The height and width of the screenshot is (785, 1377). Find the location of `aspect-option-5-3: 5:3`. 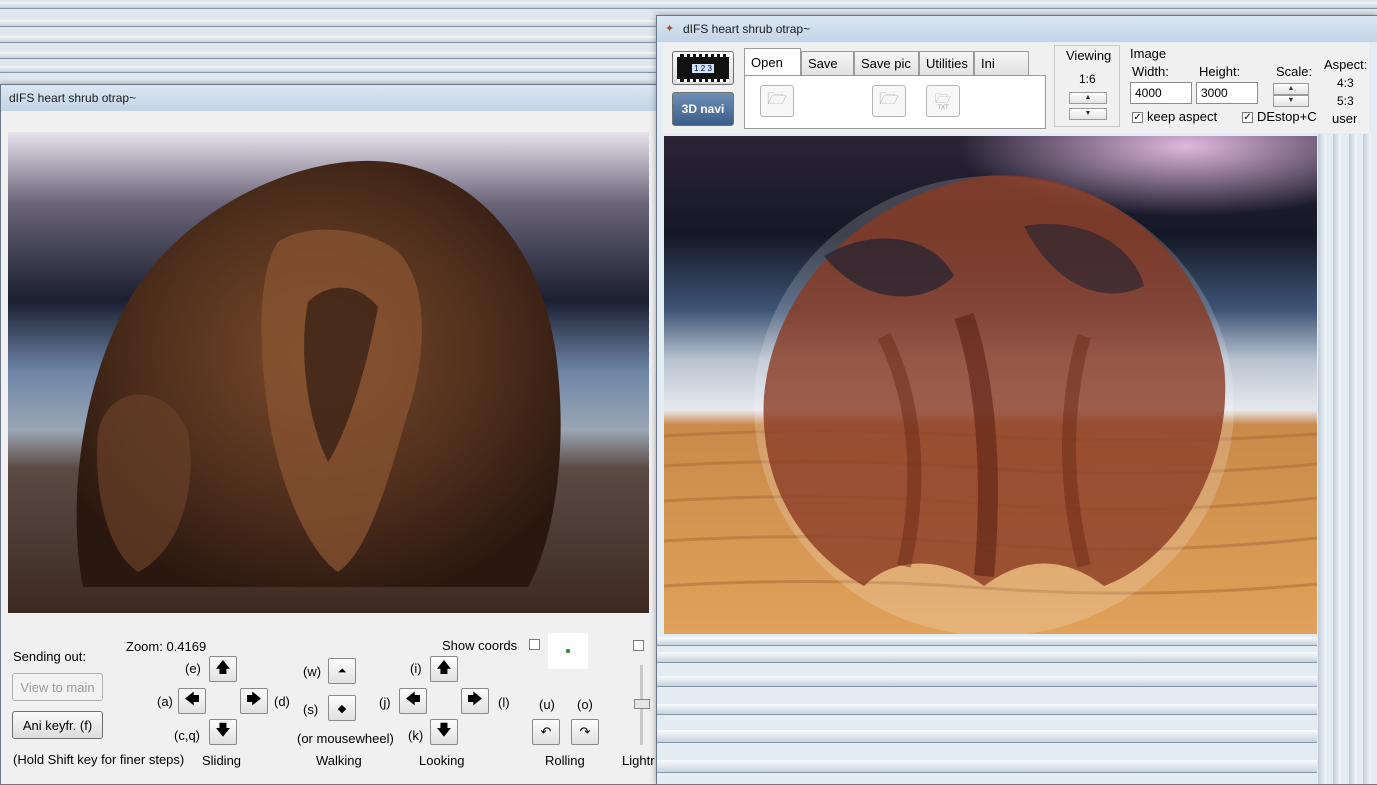

aspect-option-5-3: 5:3 is located at coordinates (1345, 101).